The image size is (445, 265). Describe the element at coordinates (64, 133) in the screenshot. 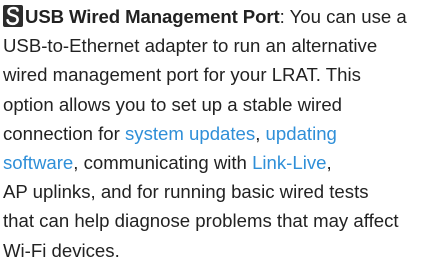

I see `line-5-text: connection for` at that location.